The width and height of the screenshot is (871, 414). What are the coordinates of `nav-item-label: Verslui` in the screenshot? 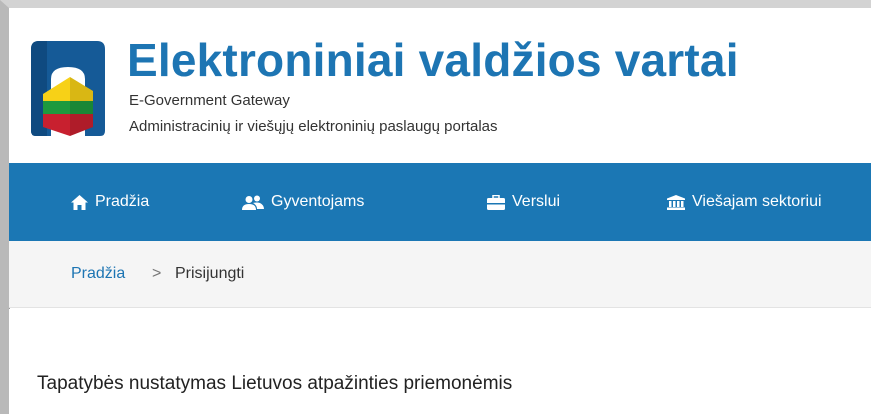 It's located at (536, 201).